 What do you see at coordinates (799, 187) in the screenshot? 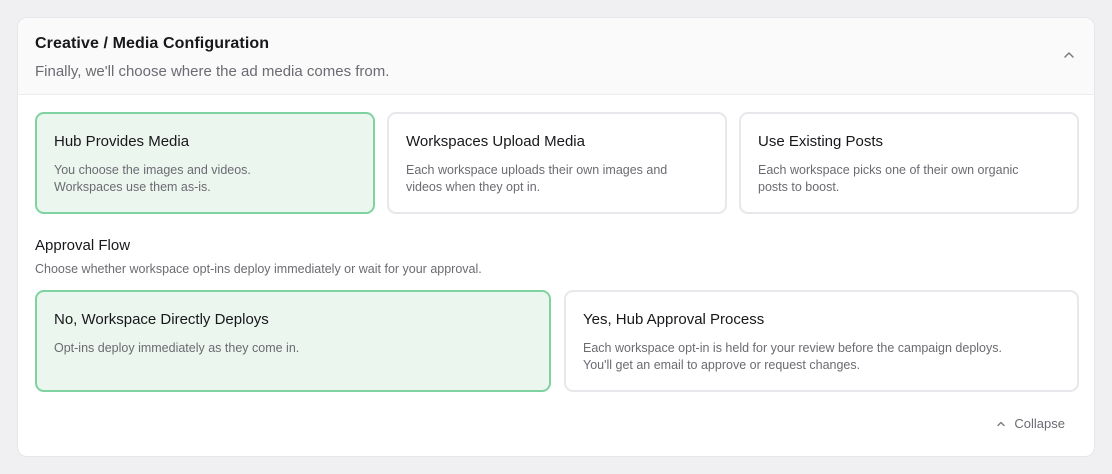
I see `card-description-line: posts to boost.` at bounding box center [799, 187].